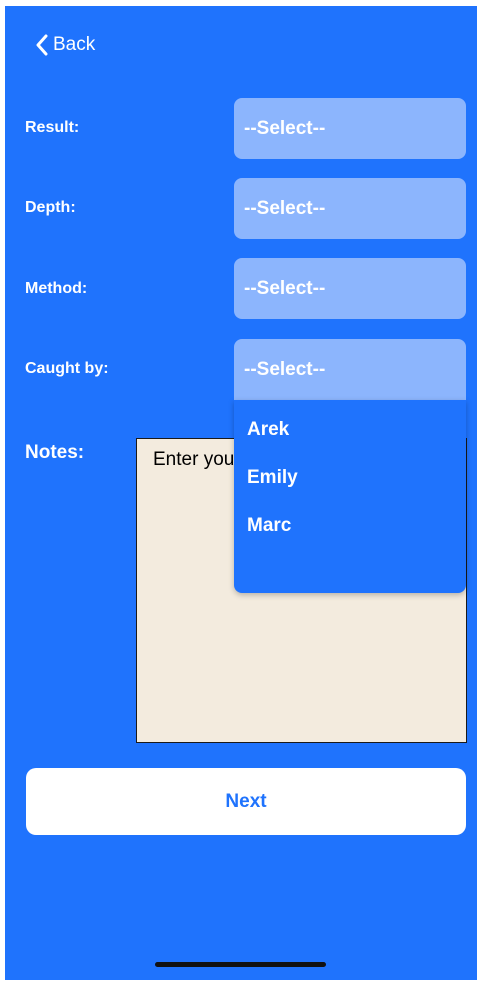 The height and width of the screenshot is (986, 481). Describe the element at coordinates (67, 368) in the screenshot. I see `caught-by-label: Caught by:` at that location.